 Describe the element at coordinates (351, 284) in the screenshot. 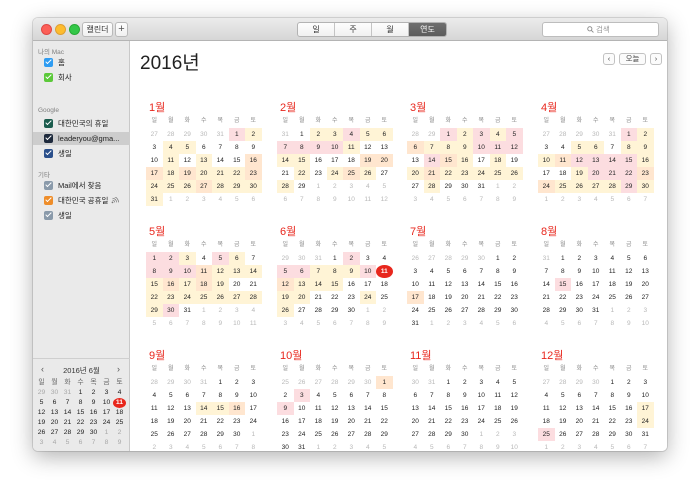

I see `day-cell: 16` at that location.